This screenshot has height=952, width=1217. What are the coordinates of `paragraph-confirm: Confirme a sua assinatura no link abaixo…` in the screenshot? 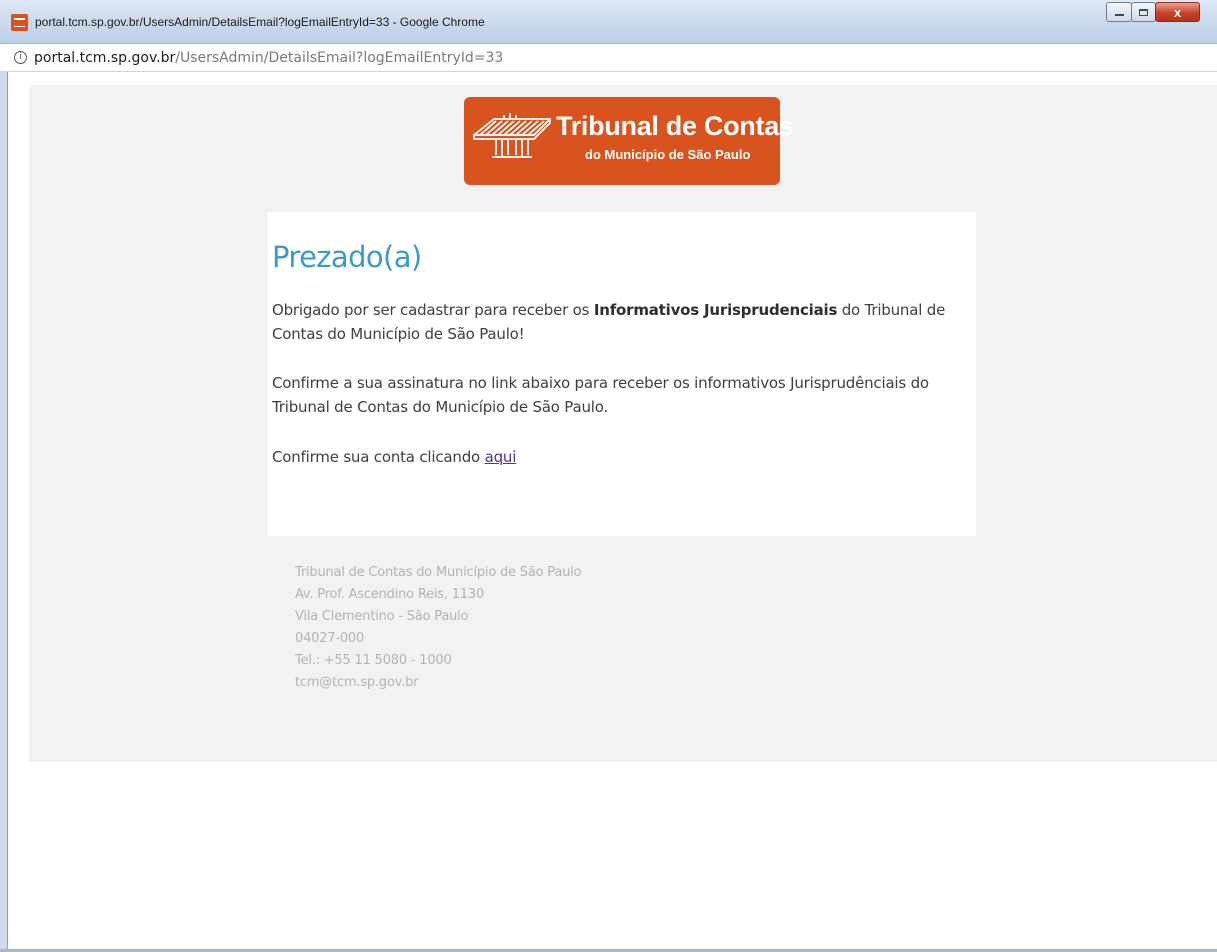 It's located at (600, 395).